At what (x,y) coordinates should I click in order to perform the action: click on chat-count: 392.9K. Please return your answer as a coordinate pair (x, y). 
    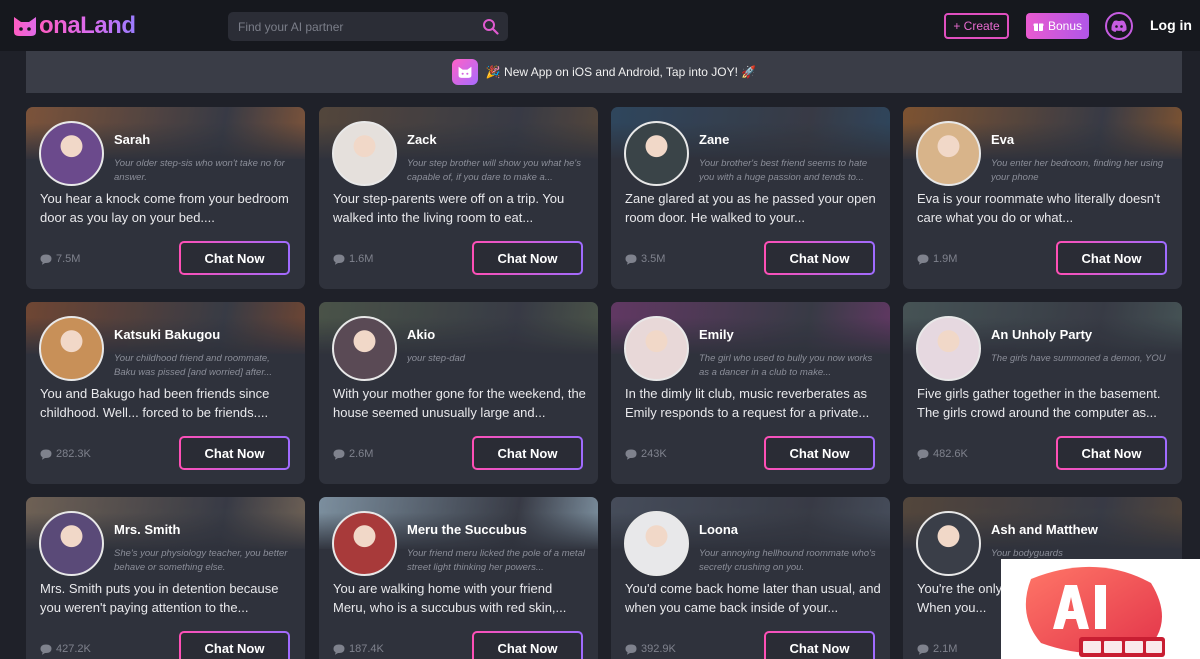
    Looking at the image, I should click on (650, 649).